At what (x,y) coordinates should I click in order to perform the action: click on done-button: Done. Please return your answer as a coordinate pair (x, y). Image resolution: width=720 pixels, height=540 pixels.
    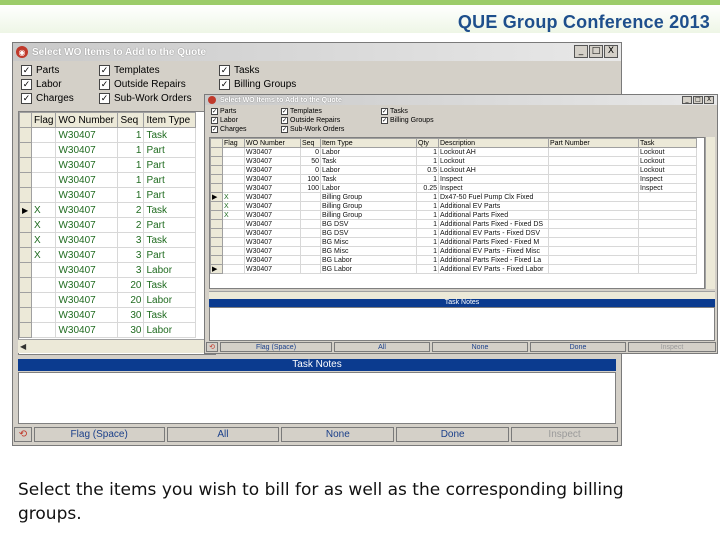
    Looking at the image, I should click on (578, 347).